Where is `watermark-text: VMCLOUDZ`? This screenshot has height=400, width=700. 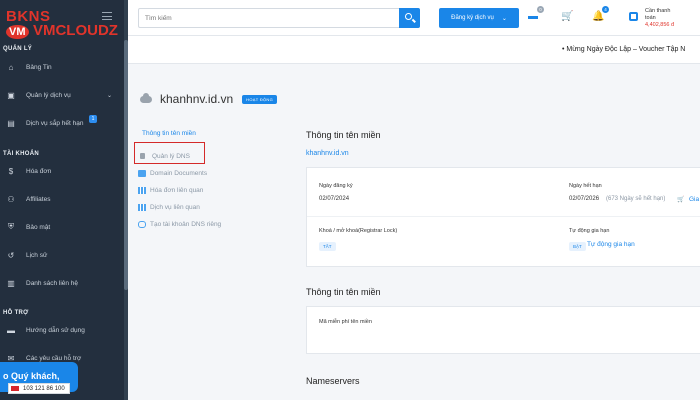 watermark-text: VMCLOUDZ is located at coordinates (75, 30).